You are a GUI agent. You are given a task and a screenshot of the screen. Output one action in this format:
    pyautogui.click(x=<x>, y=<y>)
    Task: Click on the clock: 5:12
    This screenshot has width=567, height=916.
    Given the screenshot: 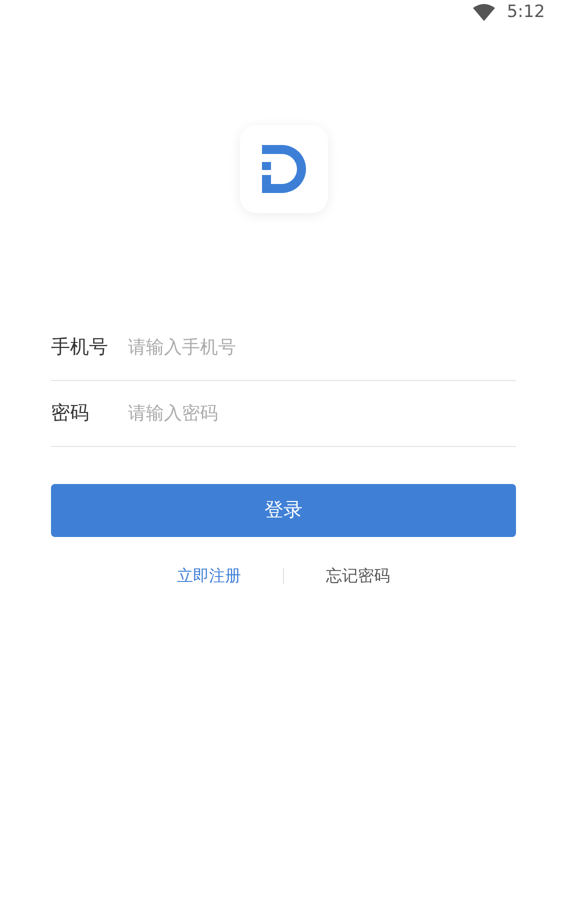 What is the action you would take?
    pyautogui.click(x=525, y=12)
    